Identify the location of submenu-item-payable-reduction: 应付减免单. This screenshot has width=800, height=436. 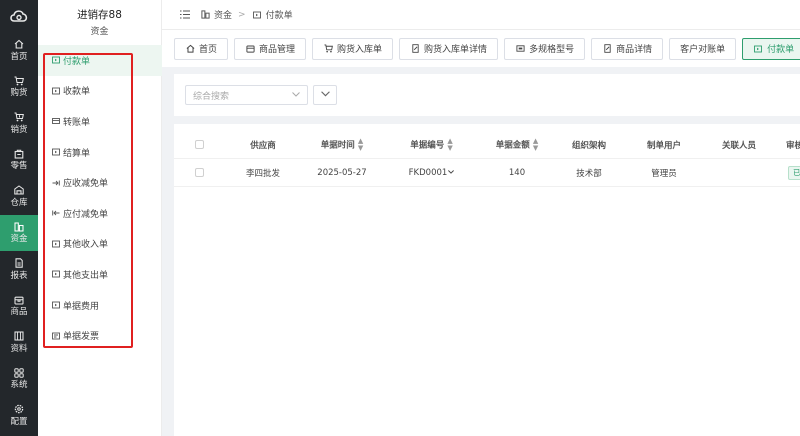
(100, 213).